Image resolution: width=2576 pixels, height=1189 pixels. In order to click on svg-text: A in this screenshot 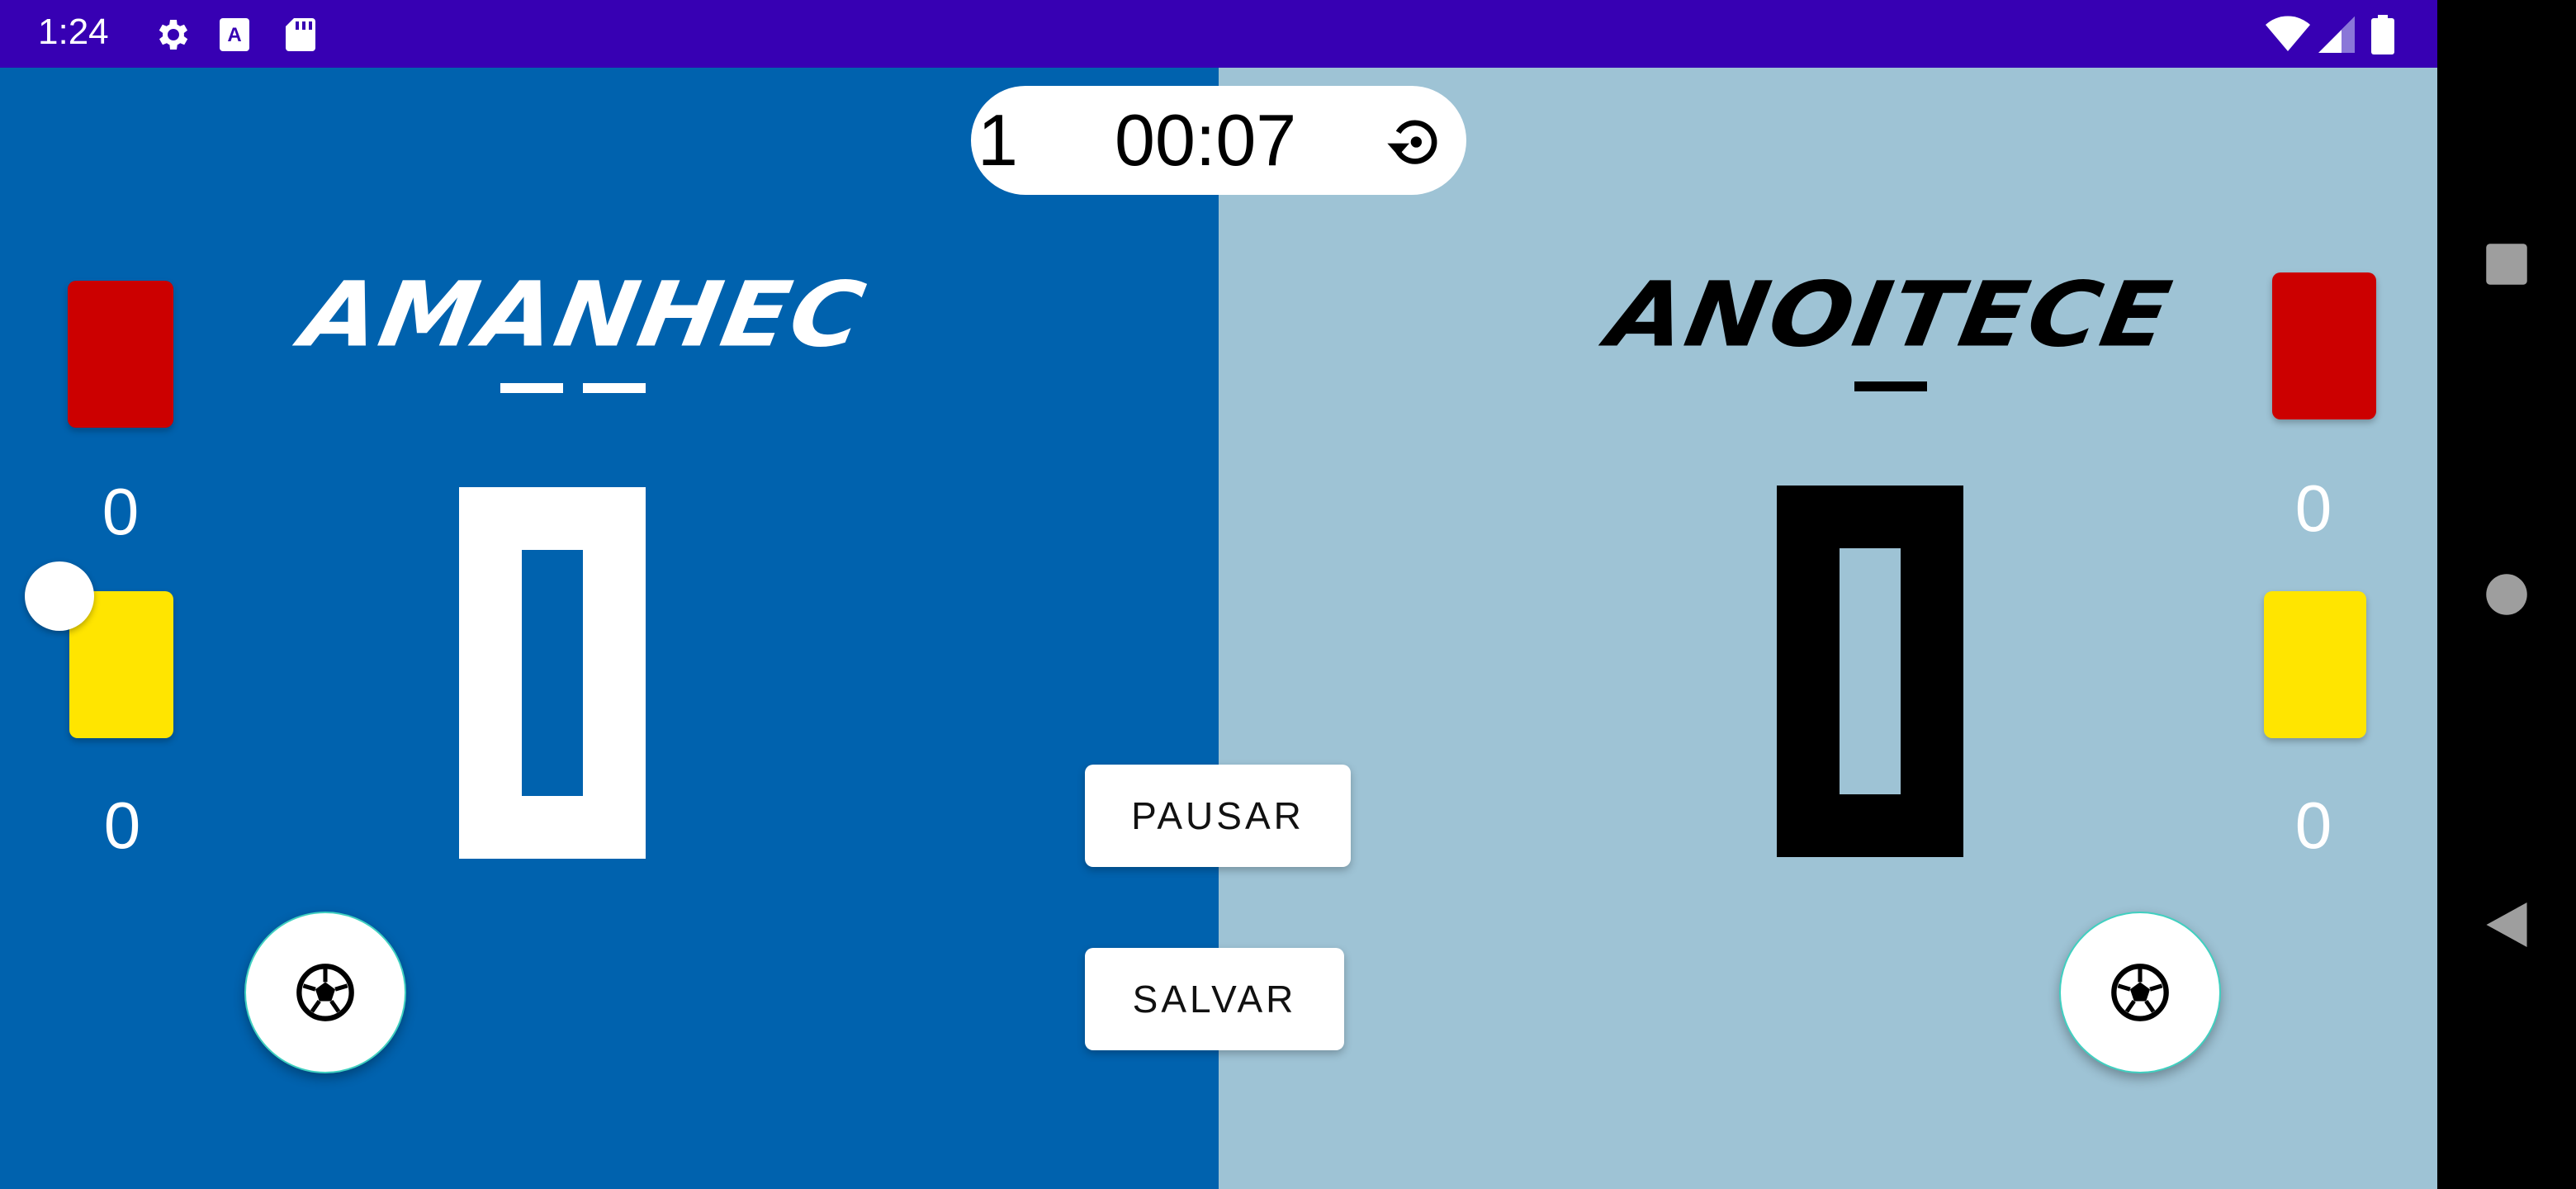, I will do `click(234, 35)`.